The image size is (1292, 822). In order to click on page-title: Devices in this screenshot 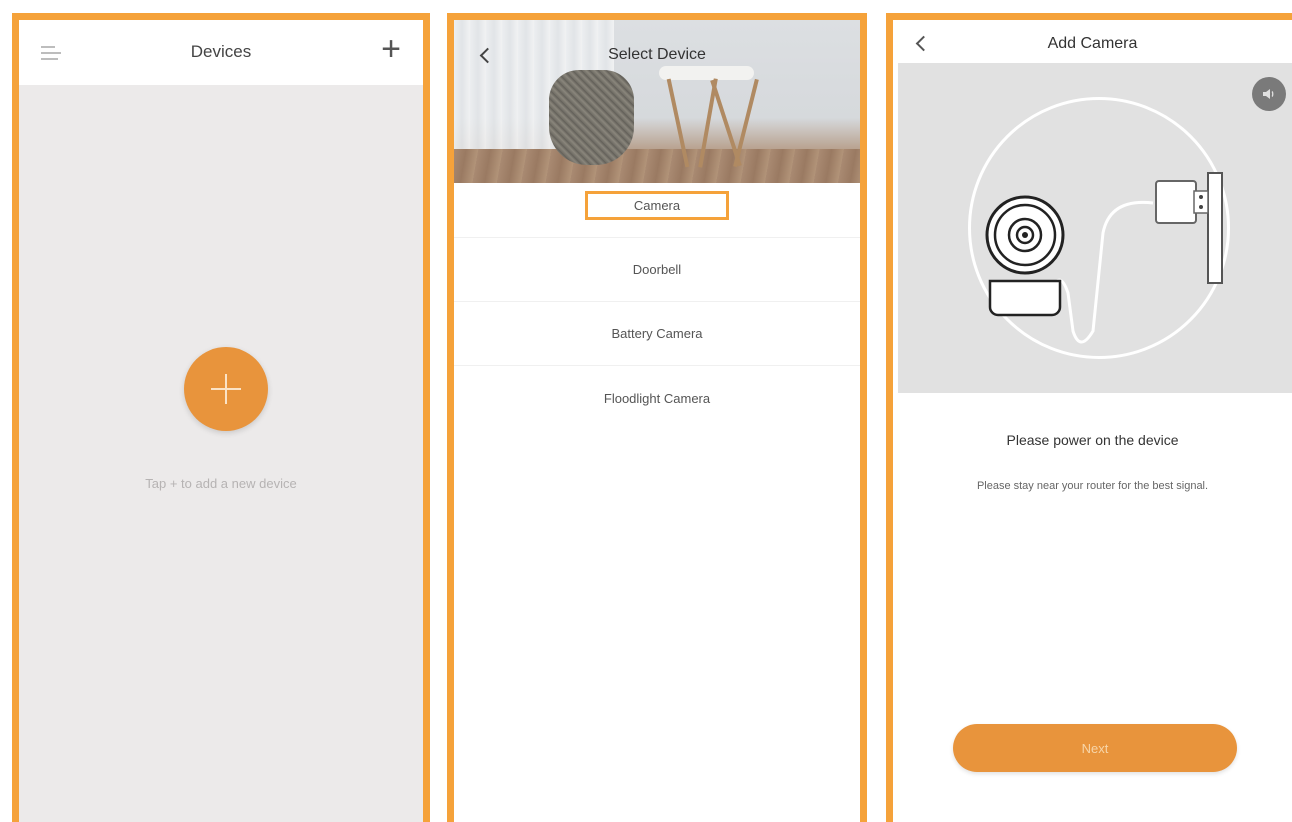, I will do `click(221, 51)`.